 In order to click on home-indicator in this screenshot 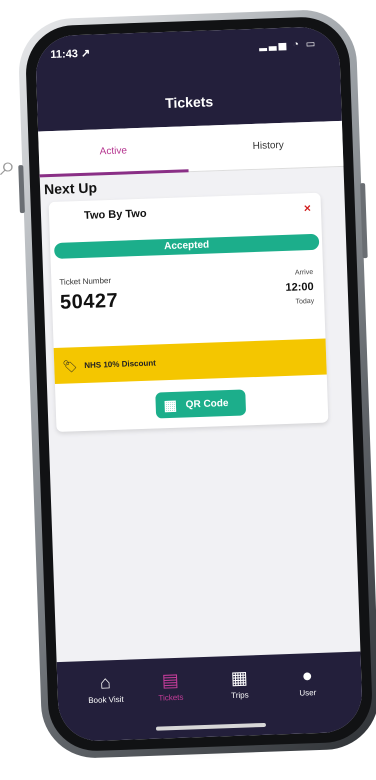, I will do `click(211, 726)`.